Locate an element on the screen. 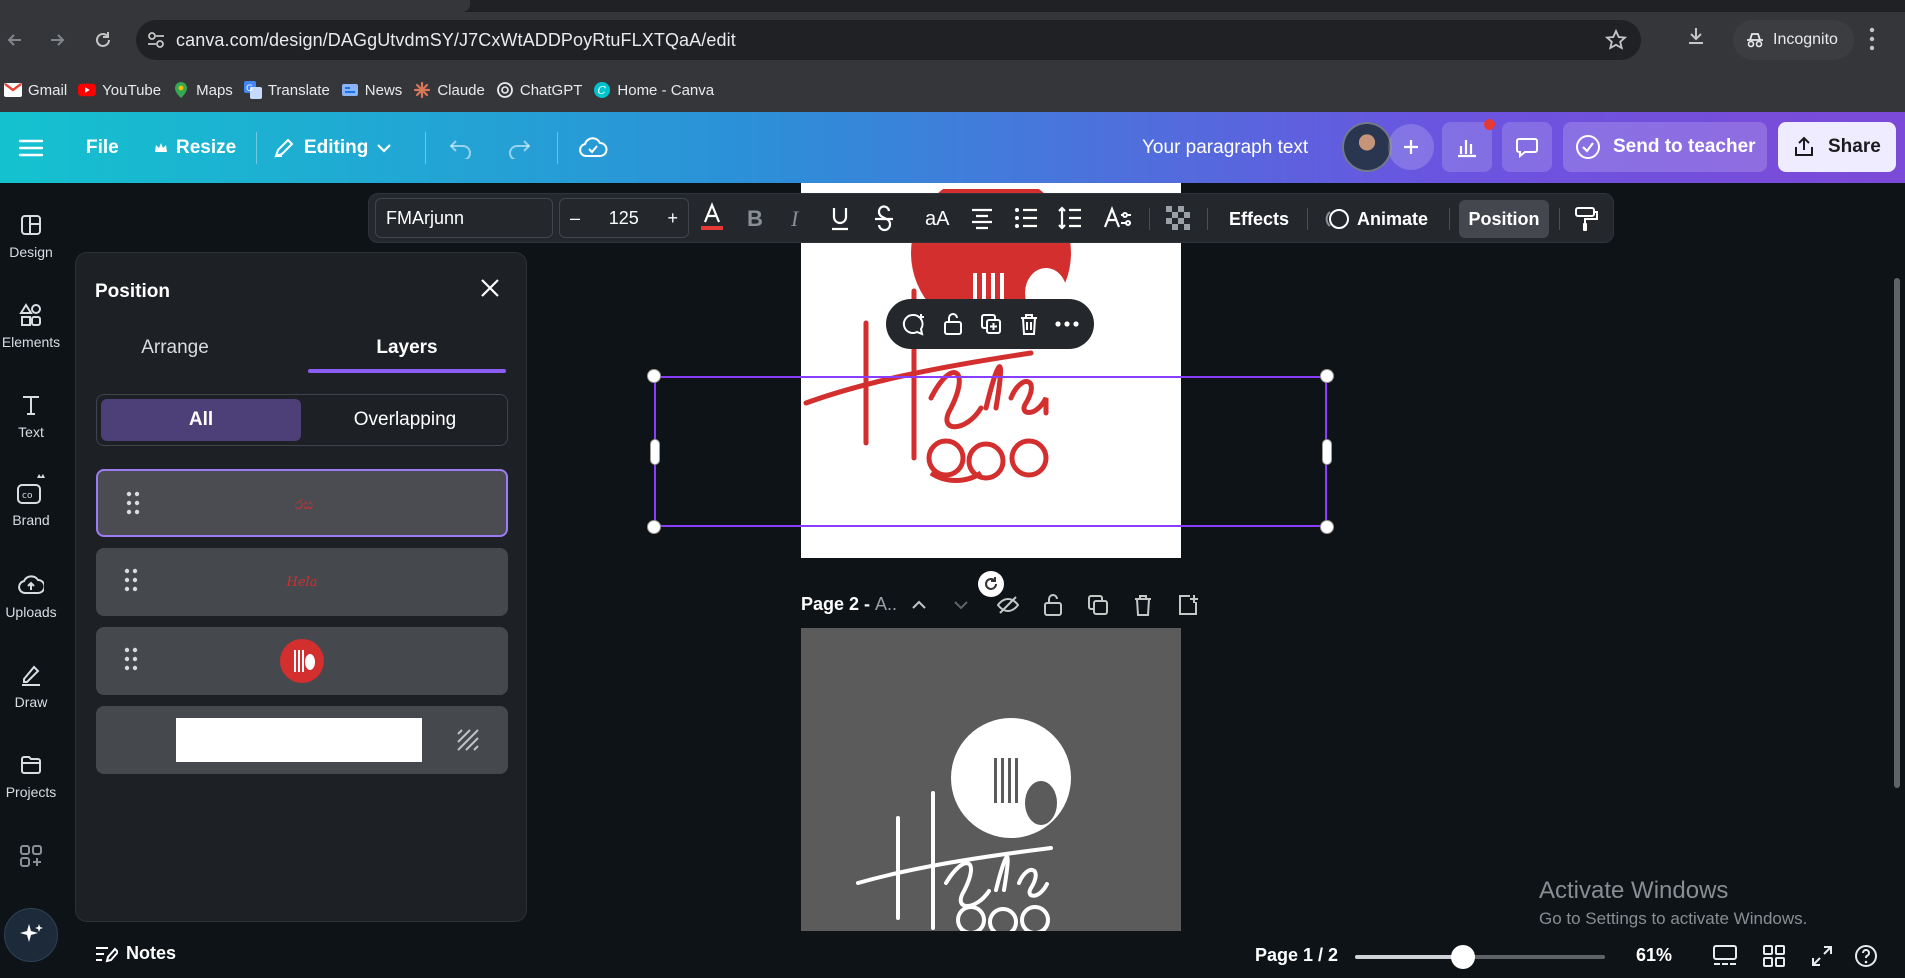  font-size-decrease-button: – is located at coordinates (575, 218).